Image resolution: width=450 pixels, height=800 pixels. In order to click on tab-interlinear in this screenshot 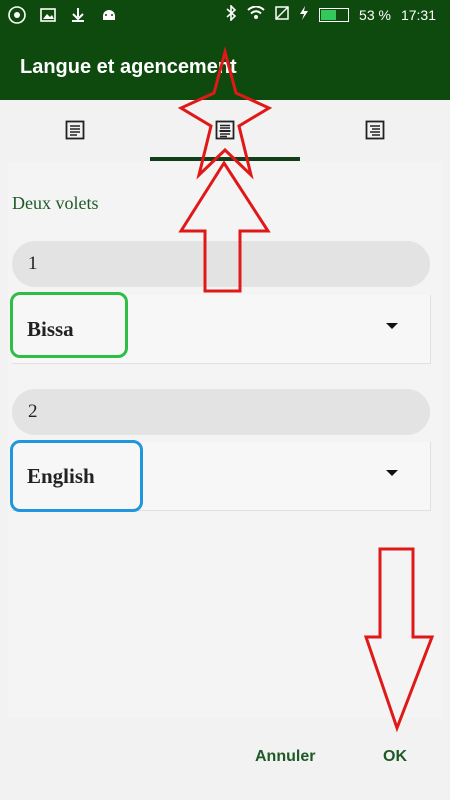, I will do `click(375, 131)`.